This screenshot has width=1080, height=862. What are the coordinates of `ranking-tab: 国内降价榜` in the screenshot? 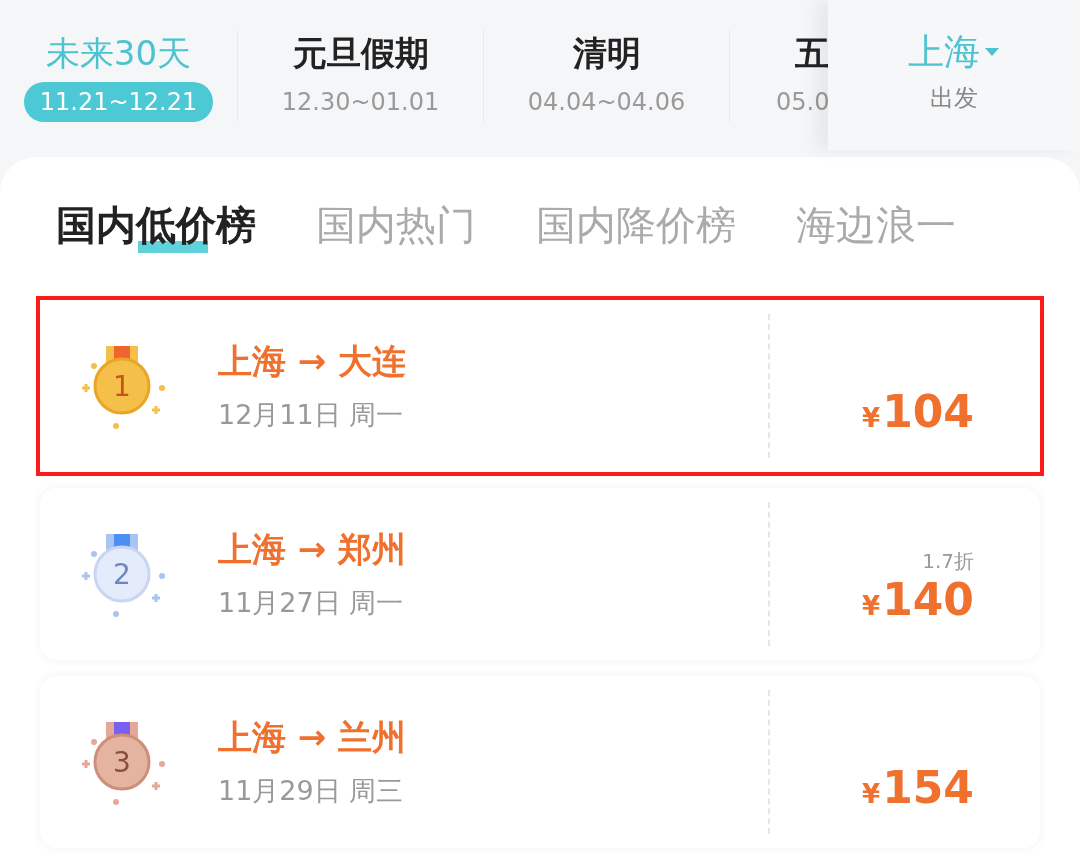 It's located at (636, 224).